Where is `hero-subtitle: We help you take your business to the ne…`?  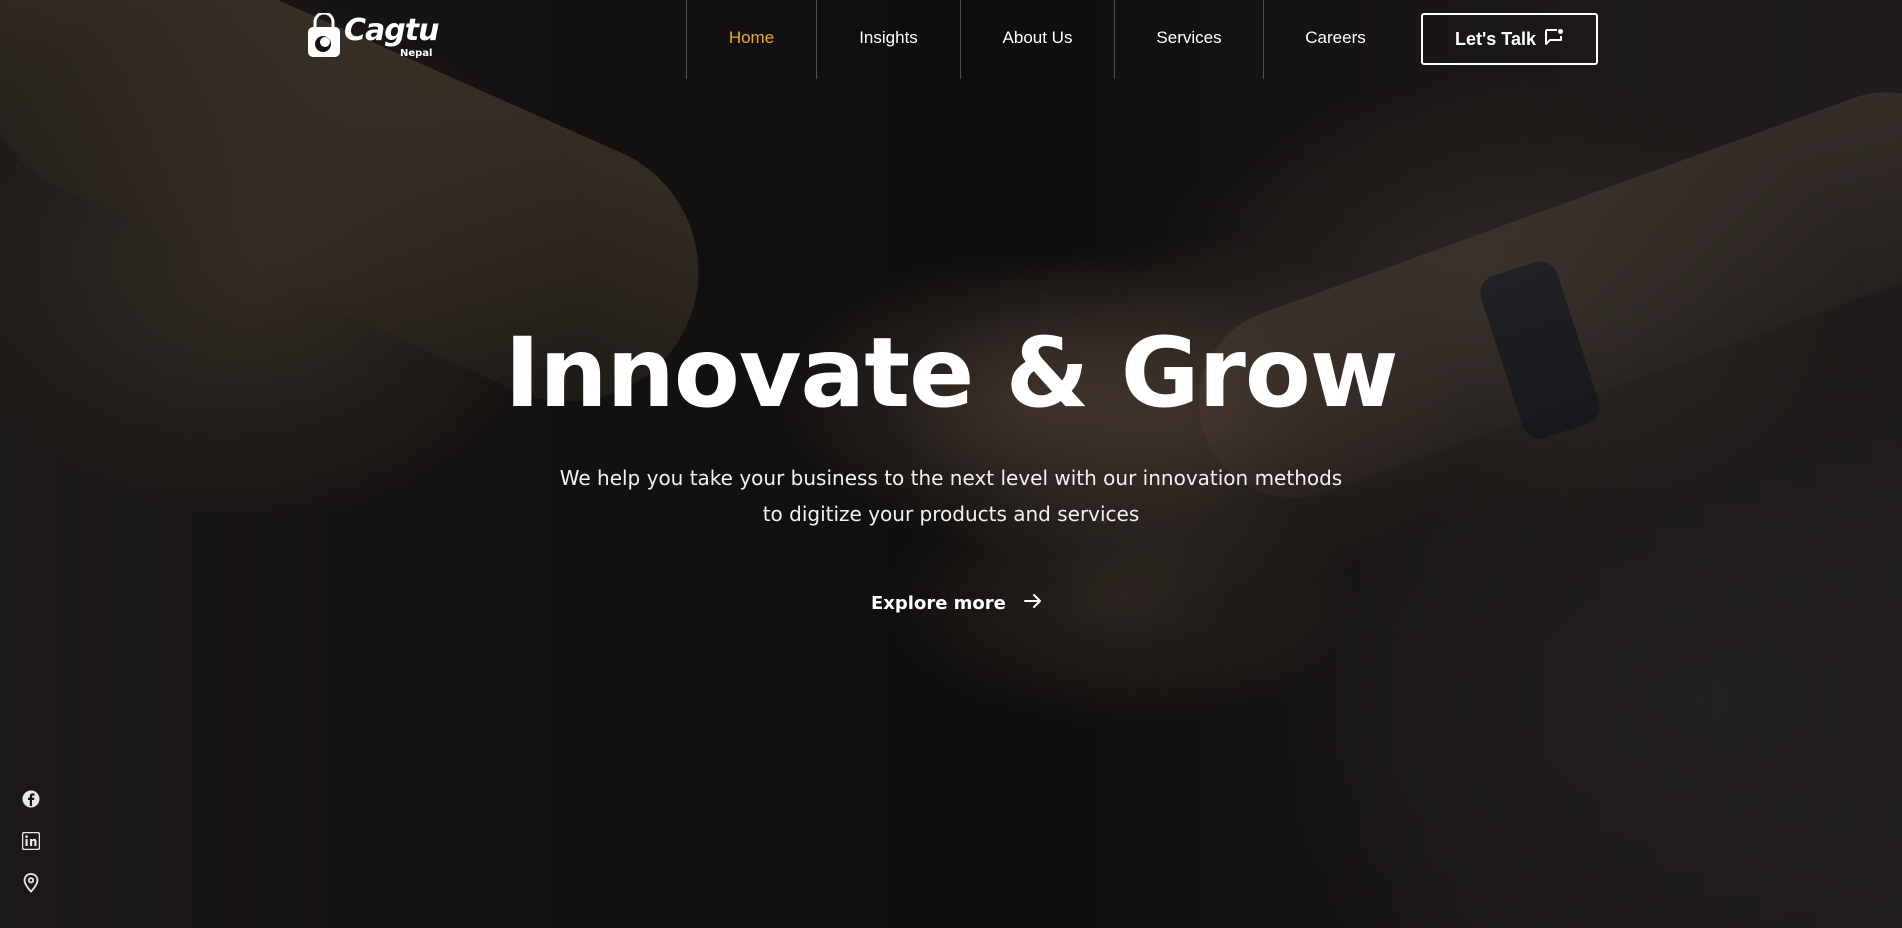 hero-subtitle: We help you take your business to the ne… is located at coordinates (951, 496).